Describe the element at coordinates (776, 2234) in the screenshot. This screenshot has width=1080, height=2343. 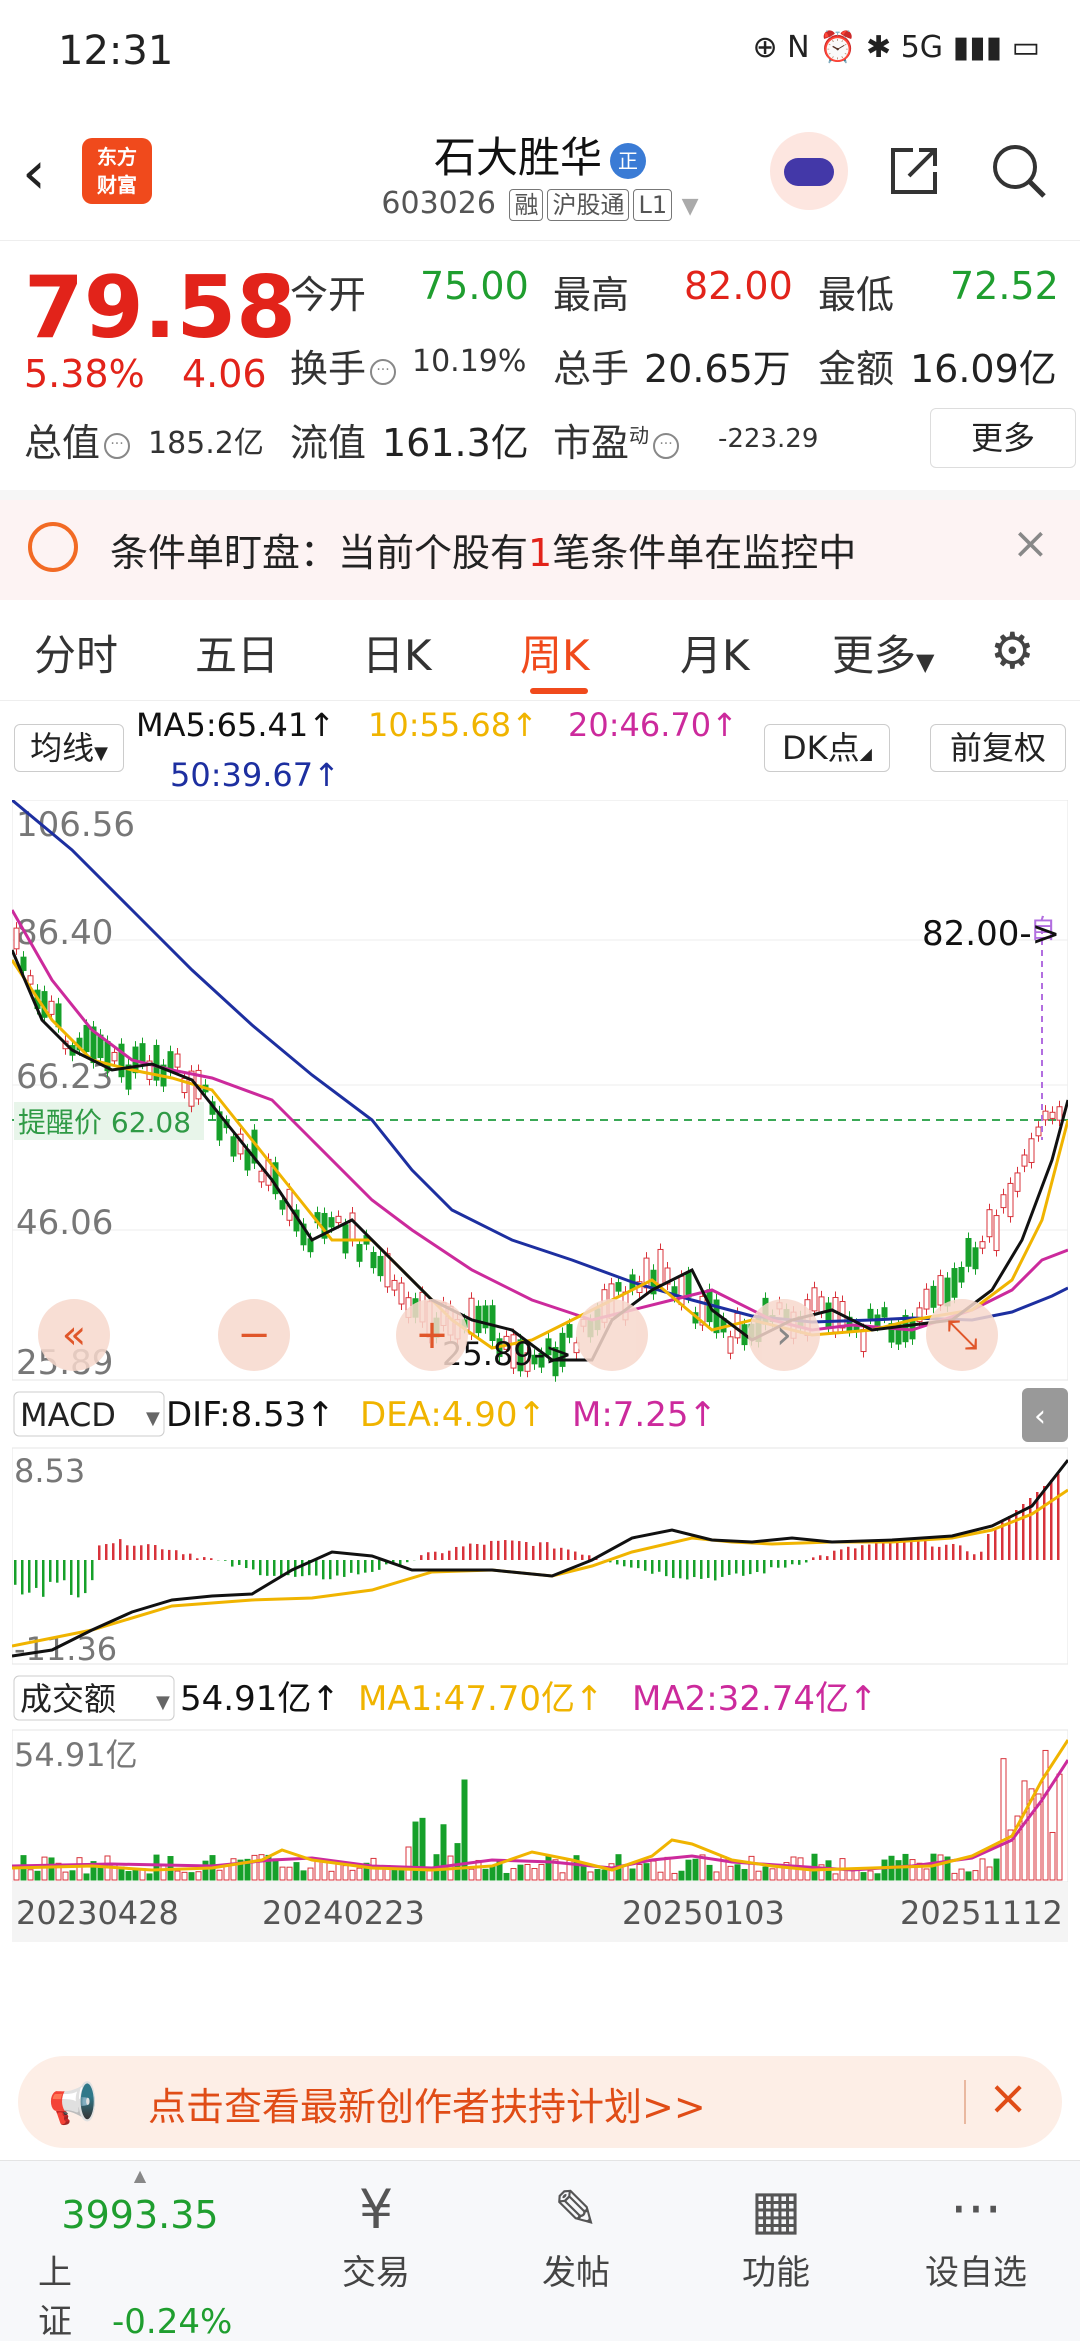
I see `nav-functions: ▦ 功能` at that location.